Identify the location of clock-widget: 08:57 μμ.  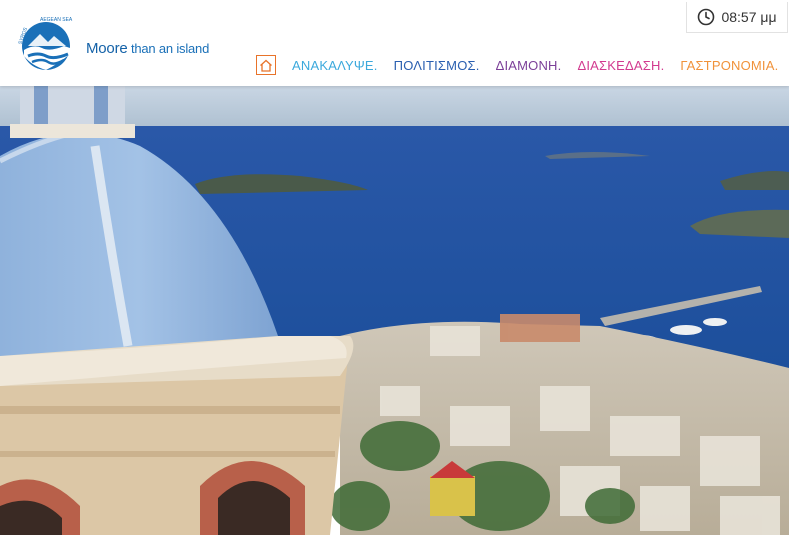
(737, 17).